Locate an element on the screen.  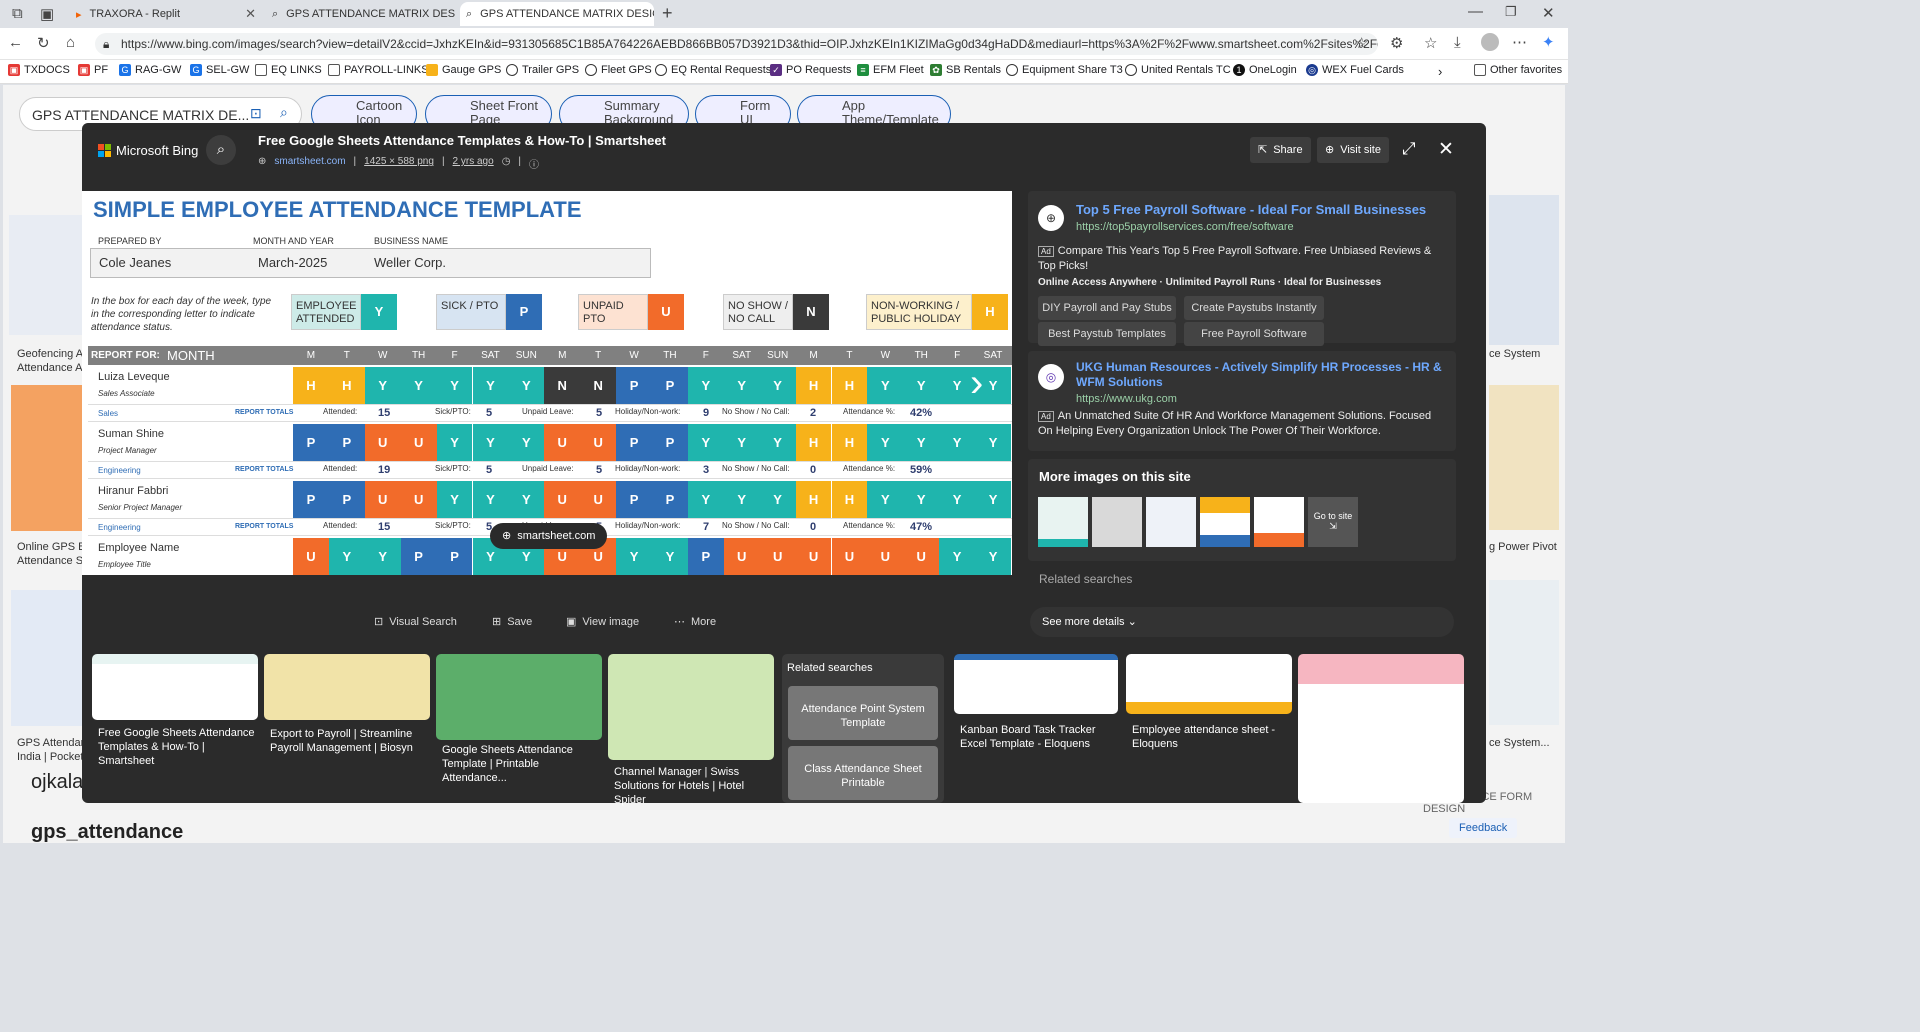
visual-search-icon: ⊡ is located at coordinates (256, 113).